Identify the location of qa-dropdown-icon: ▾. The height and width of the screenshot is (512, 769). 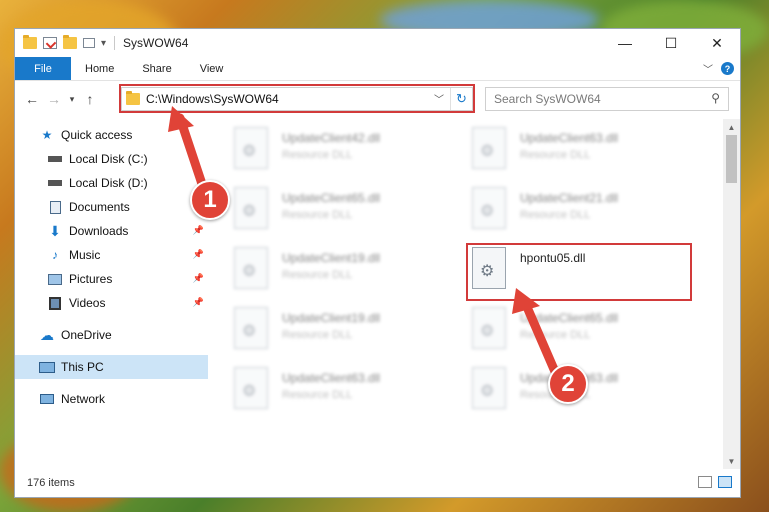
(103, 43).